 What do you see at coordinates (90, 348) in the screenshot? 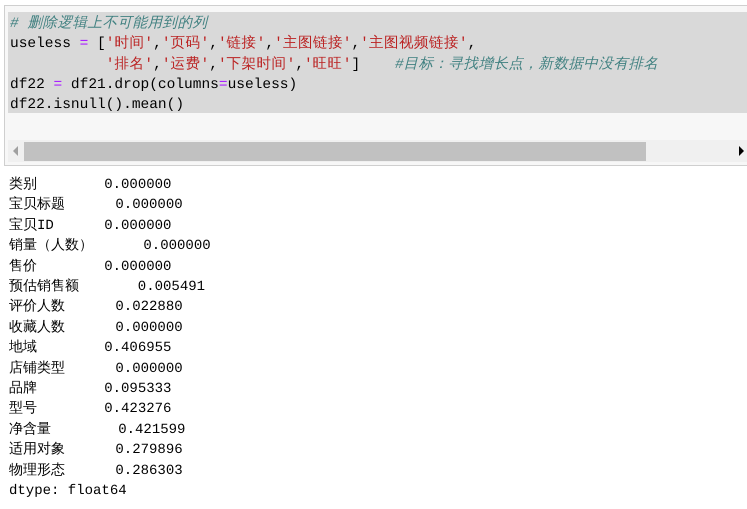
I see `output-line: 地域 0.406955` at bounding box center [90, 348].